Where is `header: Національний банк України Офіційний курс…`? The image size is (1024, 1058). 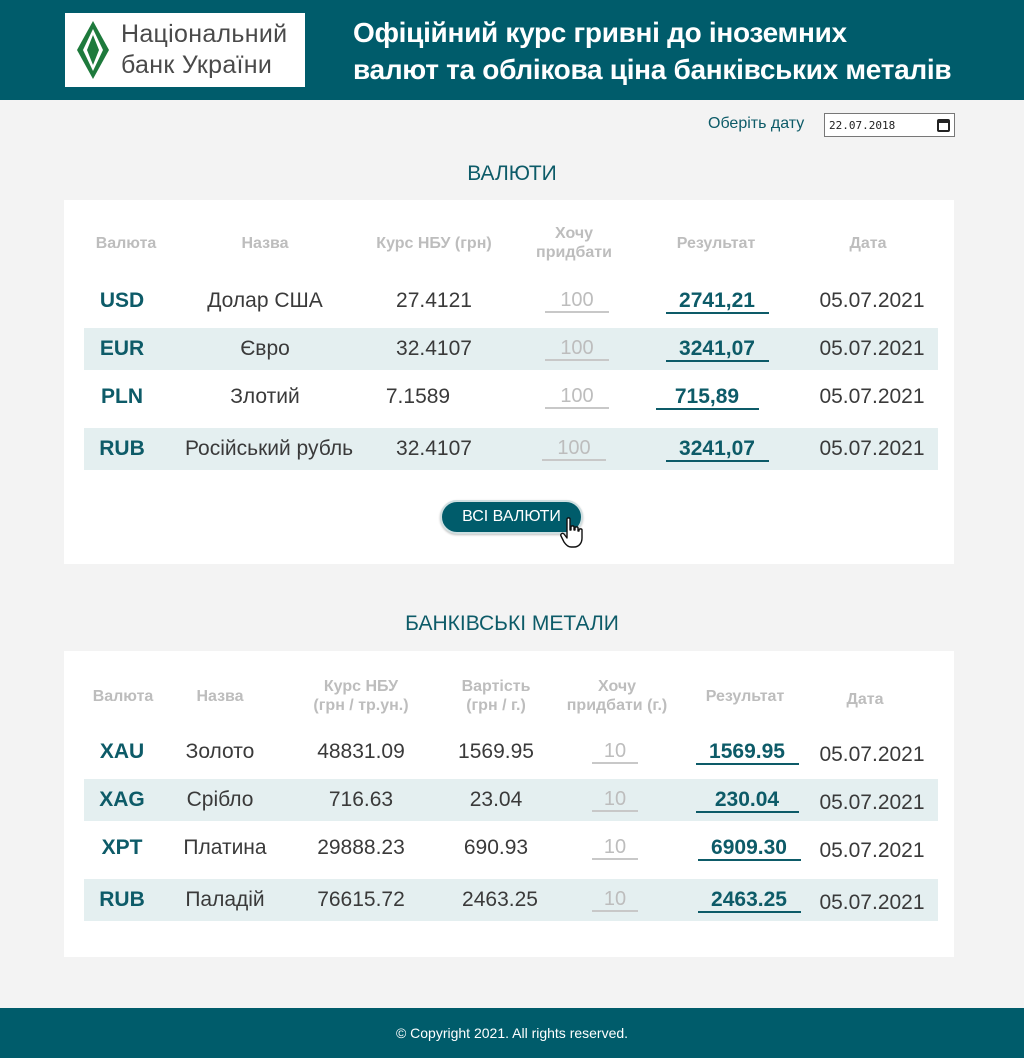 header: Національний банк України Офіційний курс… is located at coordinates (512, 50).